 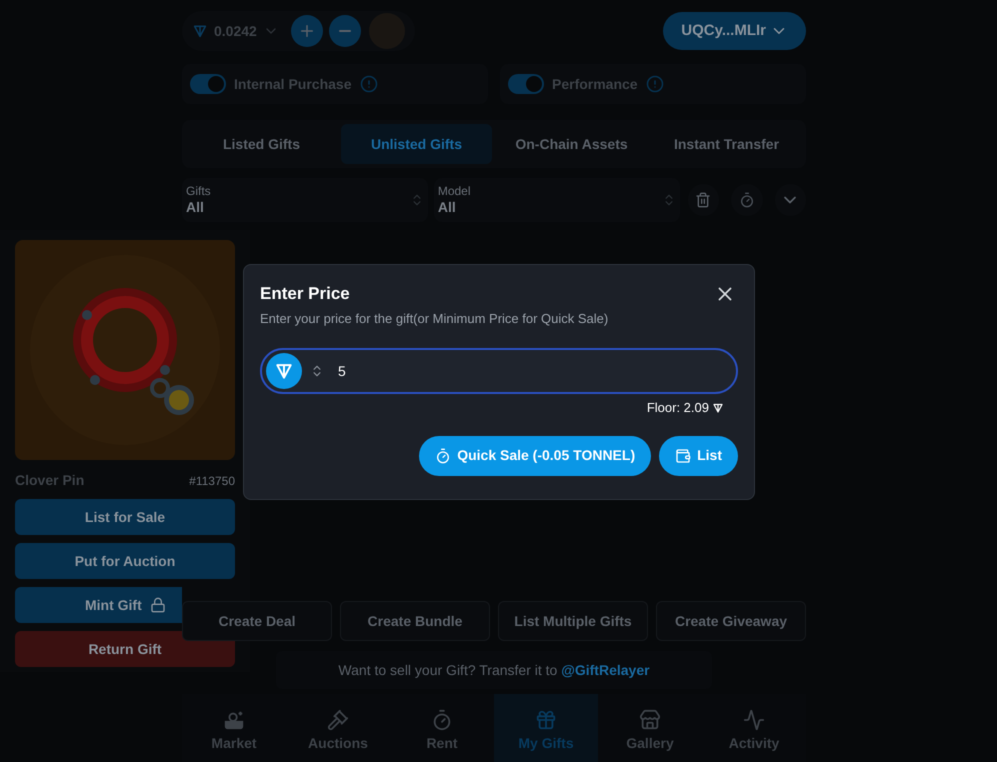 I want to click on price-field: 5, so click(x=499, y=371).